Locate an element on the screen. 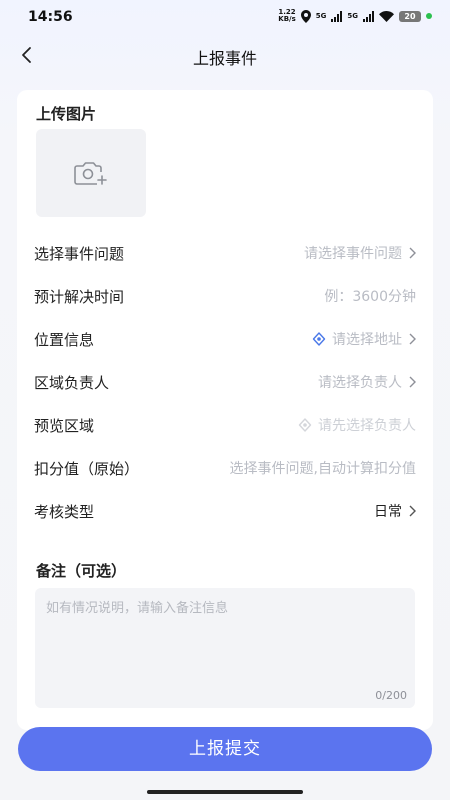 The image size is (450, 800). remark-placeholder: 如有情况说明，请输入备注信息 is located at coordinates (137, 608).